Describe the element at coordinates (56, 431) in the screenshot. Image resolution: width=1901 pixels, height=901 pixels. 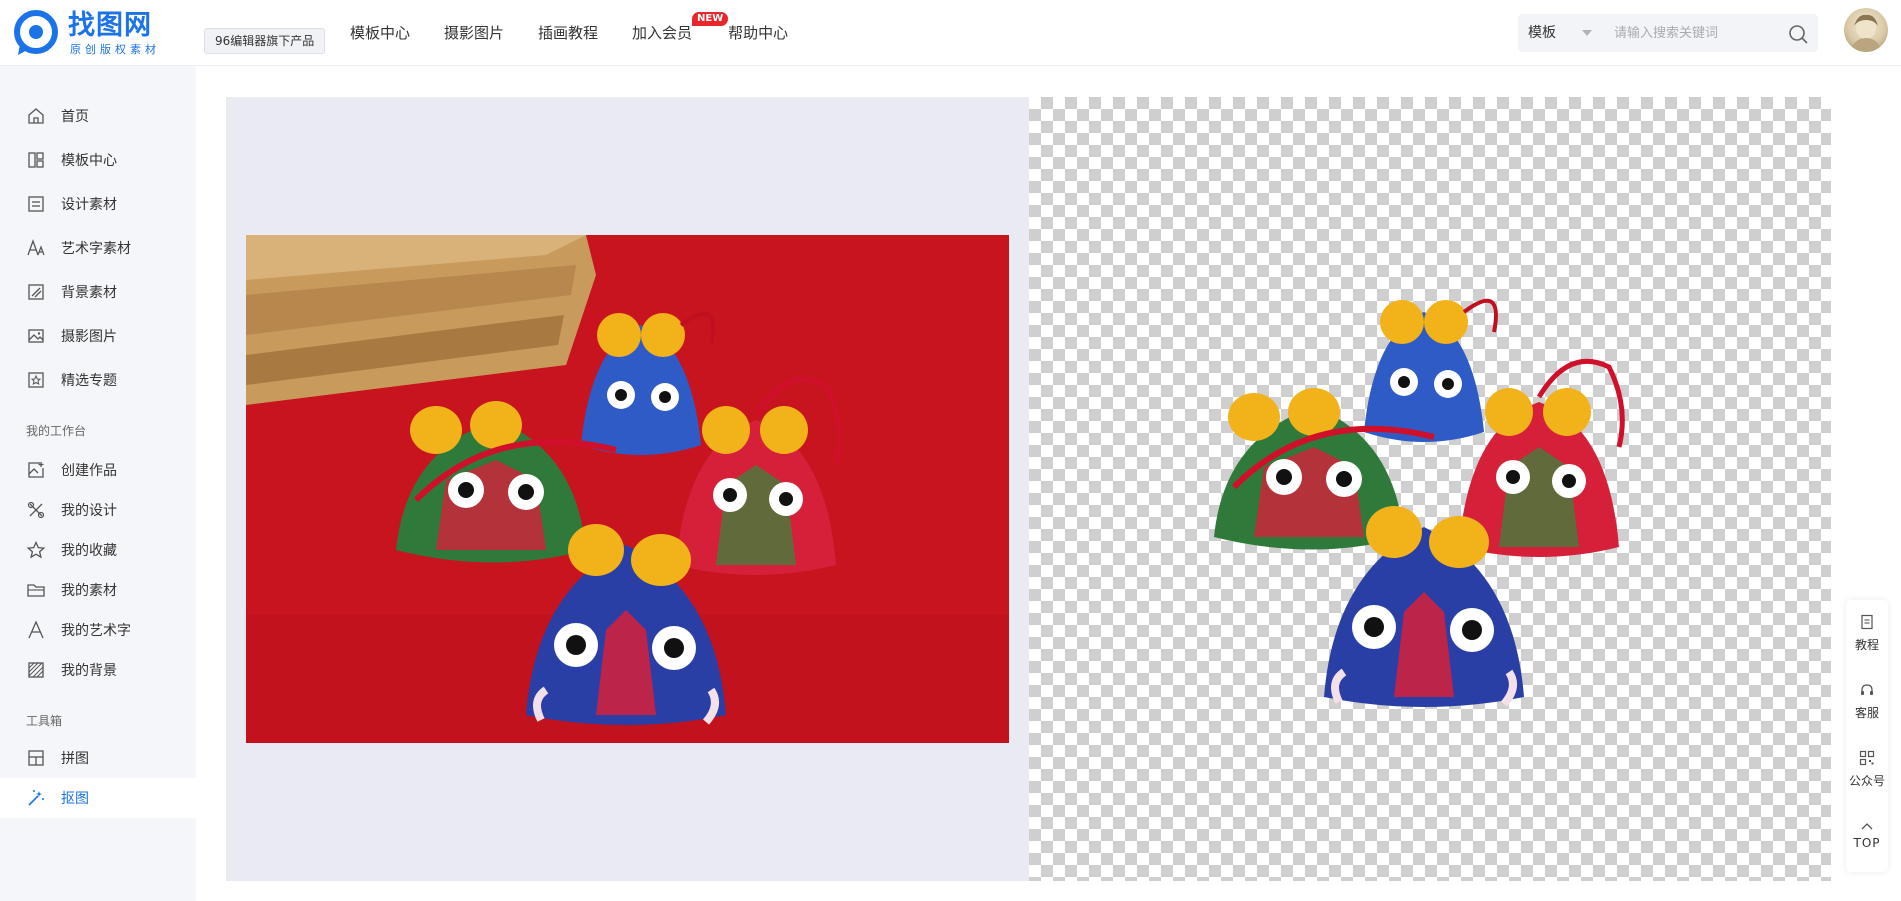
I see `group-title-workspace: 我的工作台` at that location.